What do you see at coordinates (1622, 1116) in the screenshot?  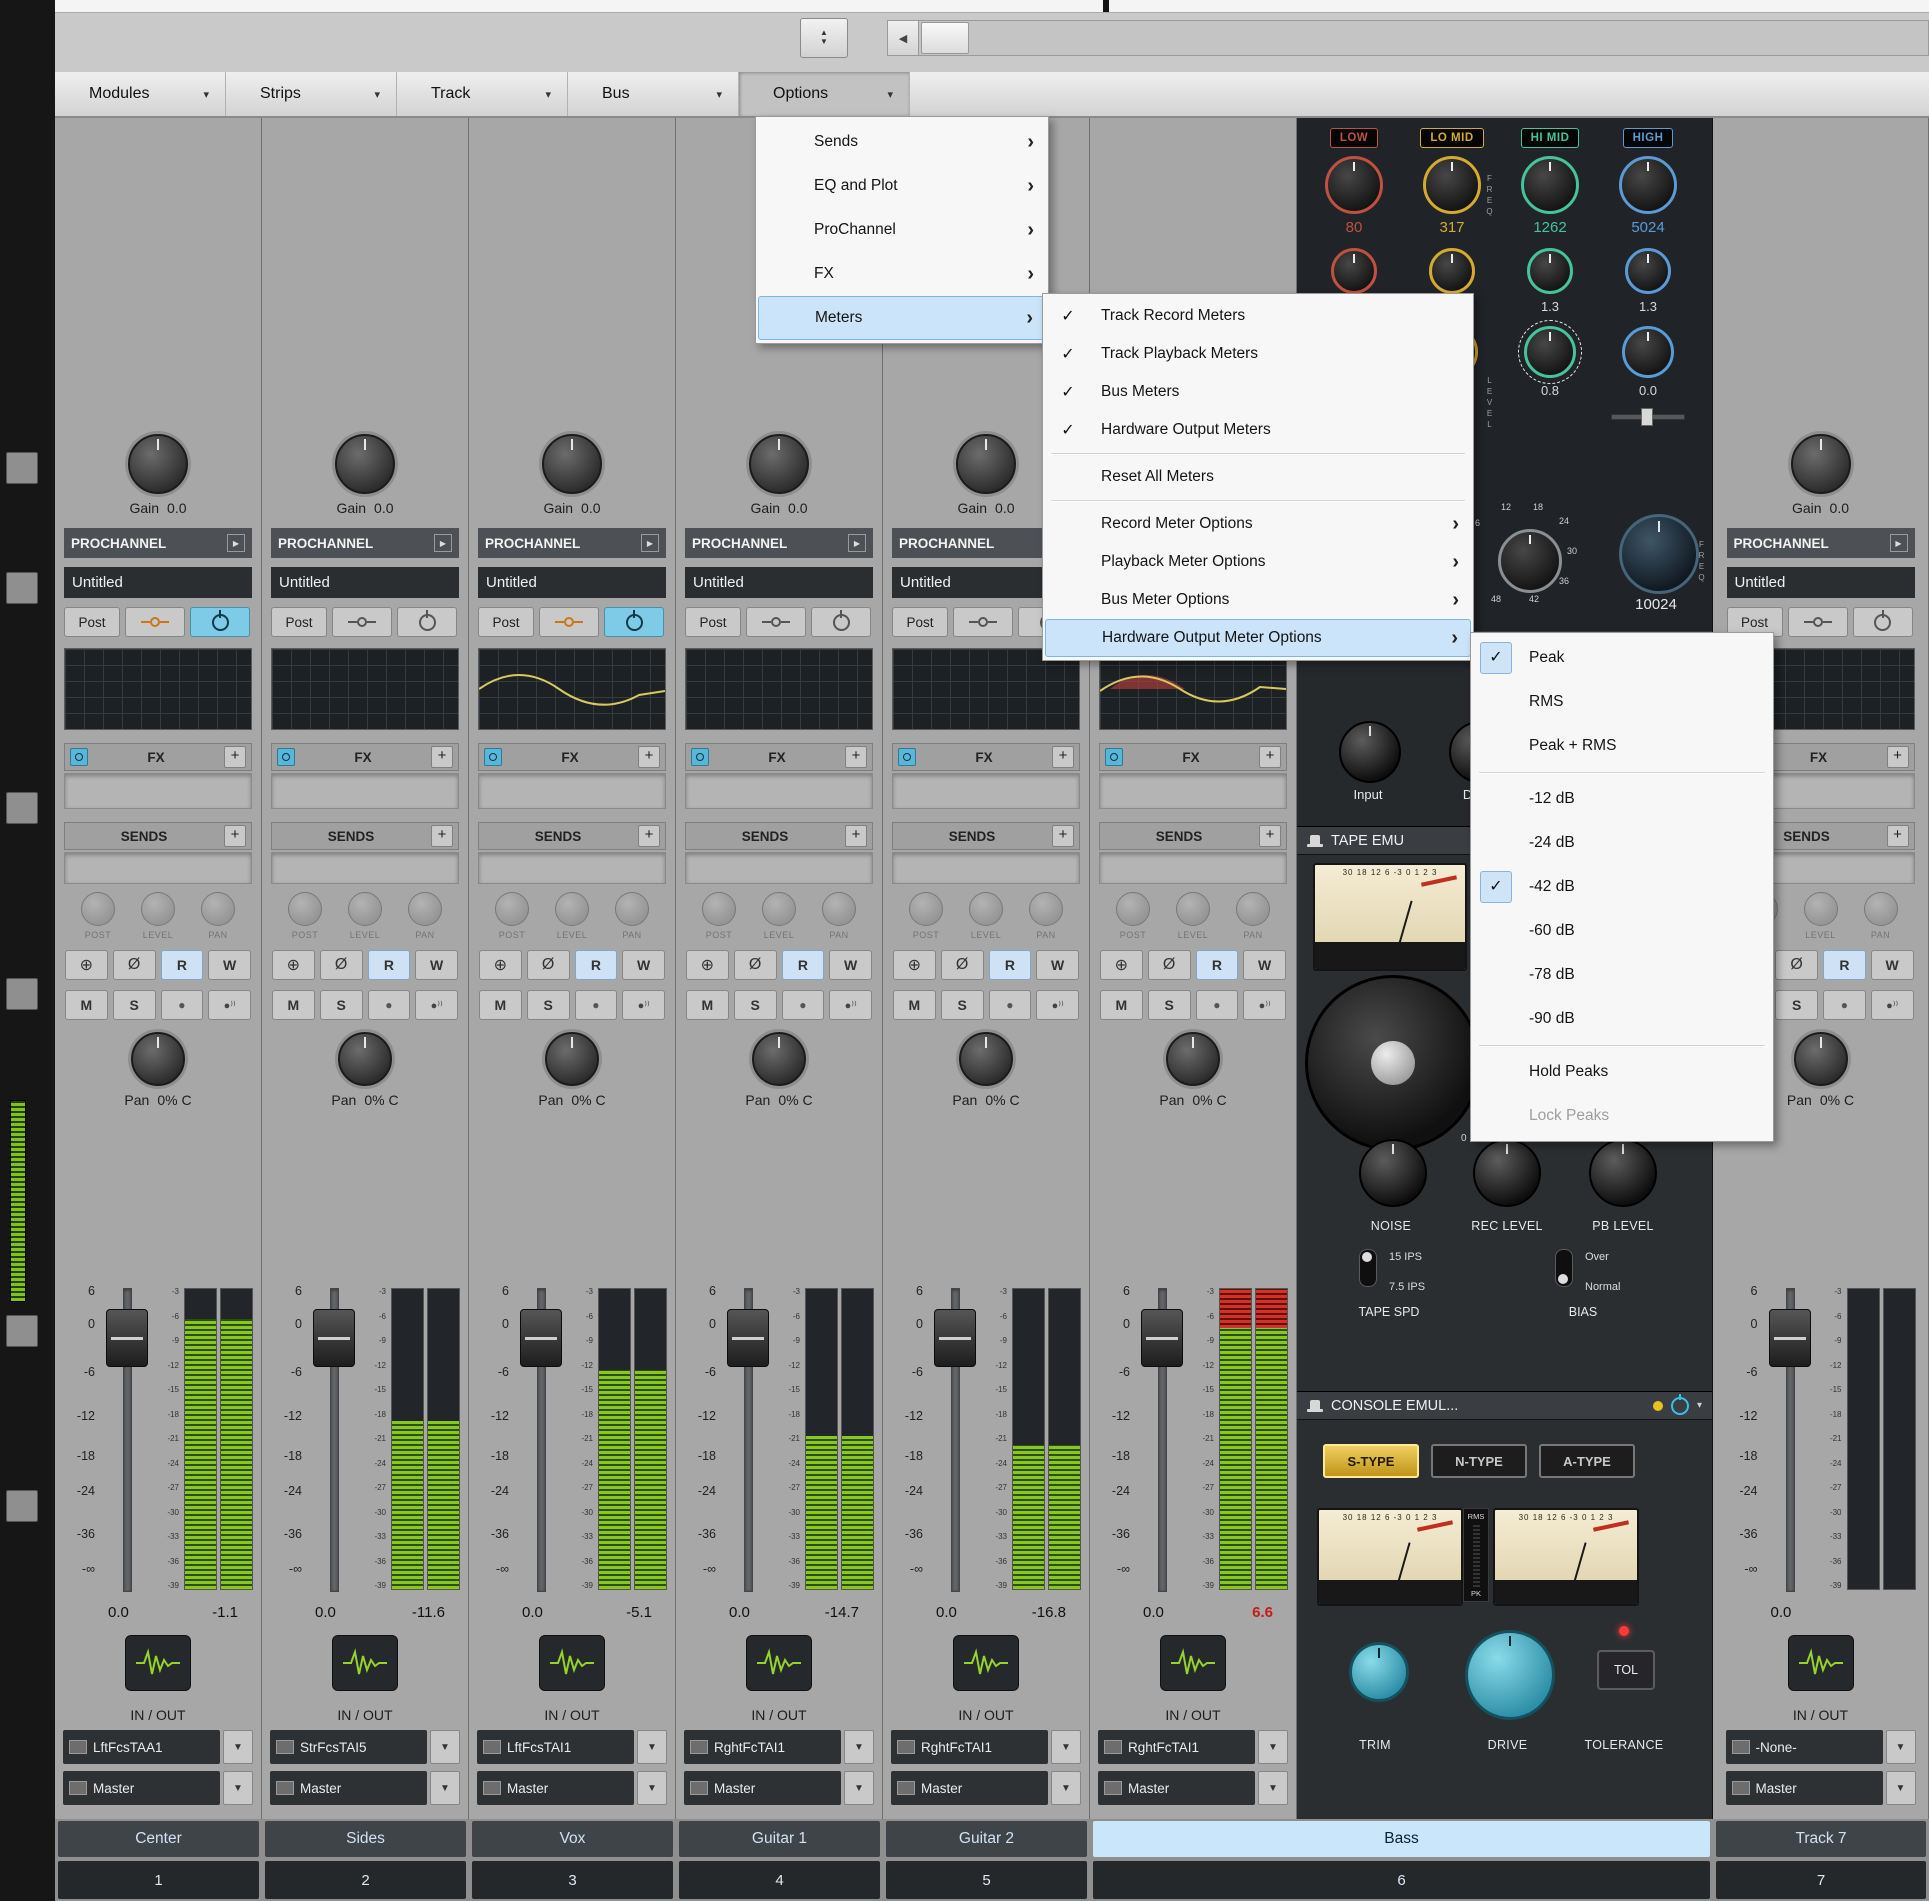 I see `menu-item: ✓ Lock Peaks ›` at bounding box center [1622, 1116].